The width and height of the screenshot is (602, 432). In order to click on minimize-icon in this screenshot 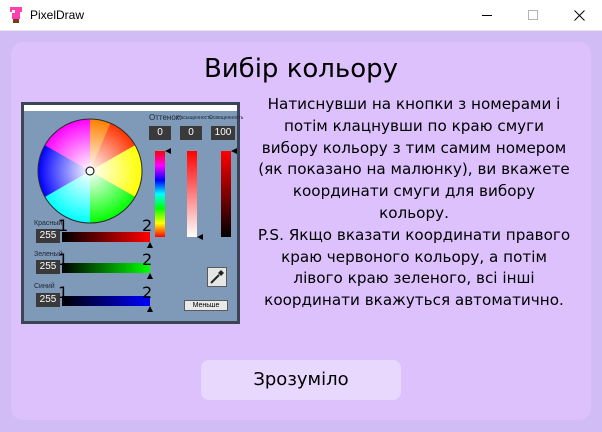, I will do `click(486, 15)`.